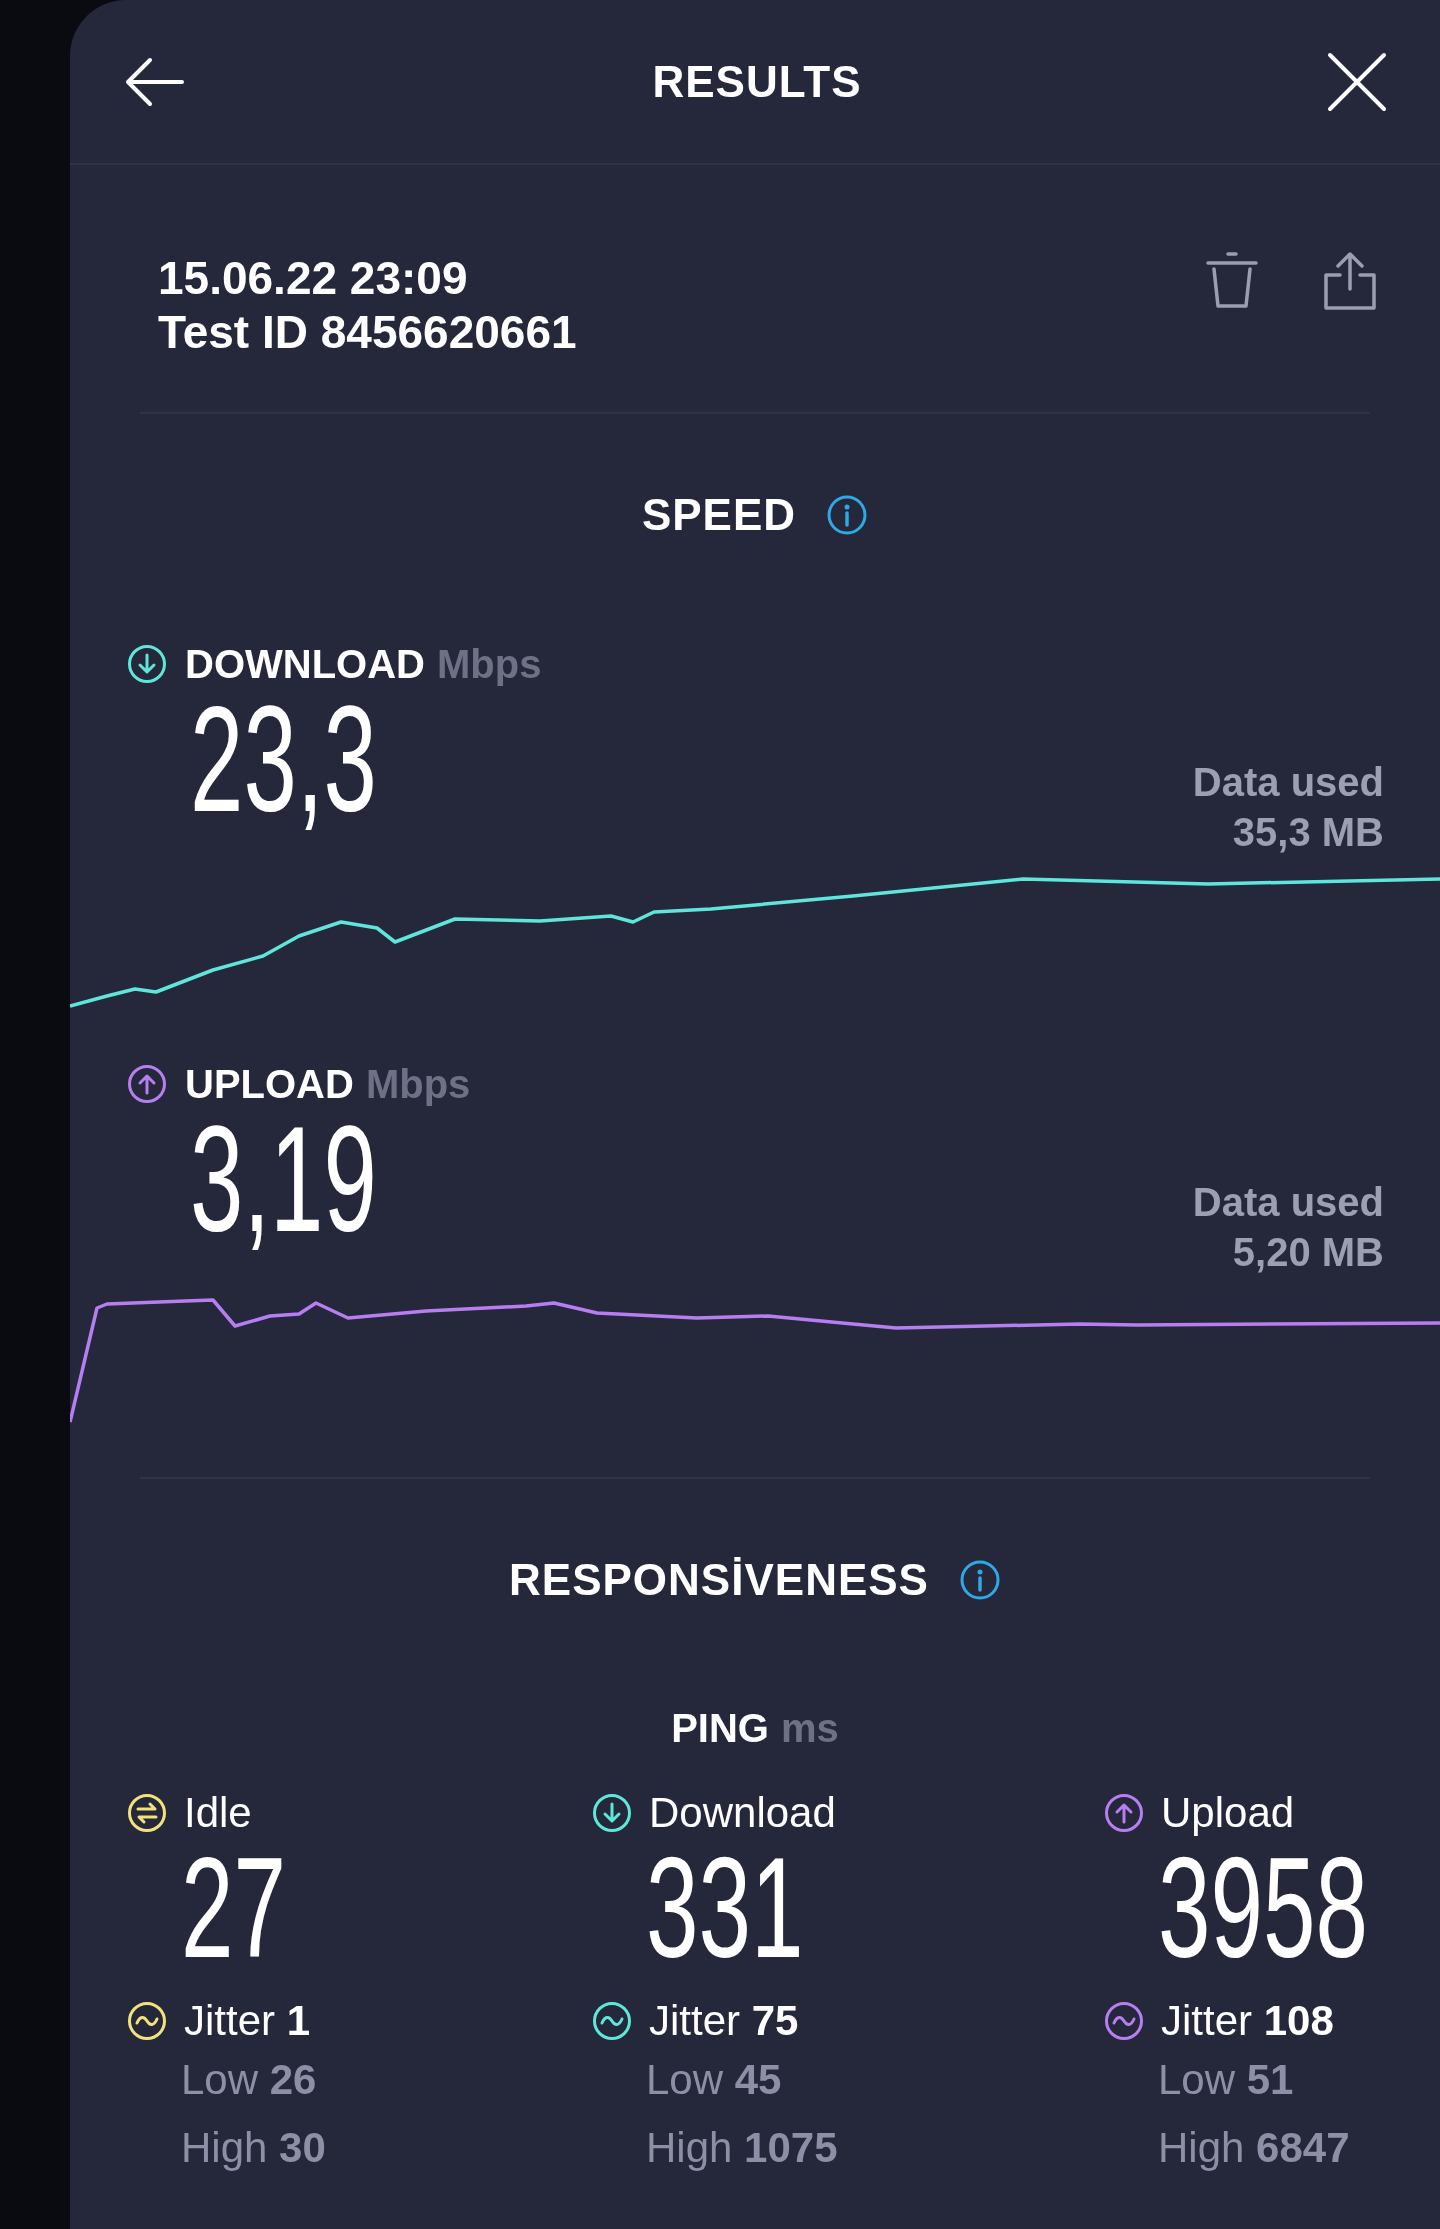 This screenshot has width=1440, height=2229. What do you see at coordinates (283, 1179) in the screenshot?
I see `speed-value: 3,19` at bounding box center [283, 1179].